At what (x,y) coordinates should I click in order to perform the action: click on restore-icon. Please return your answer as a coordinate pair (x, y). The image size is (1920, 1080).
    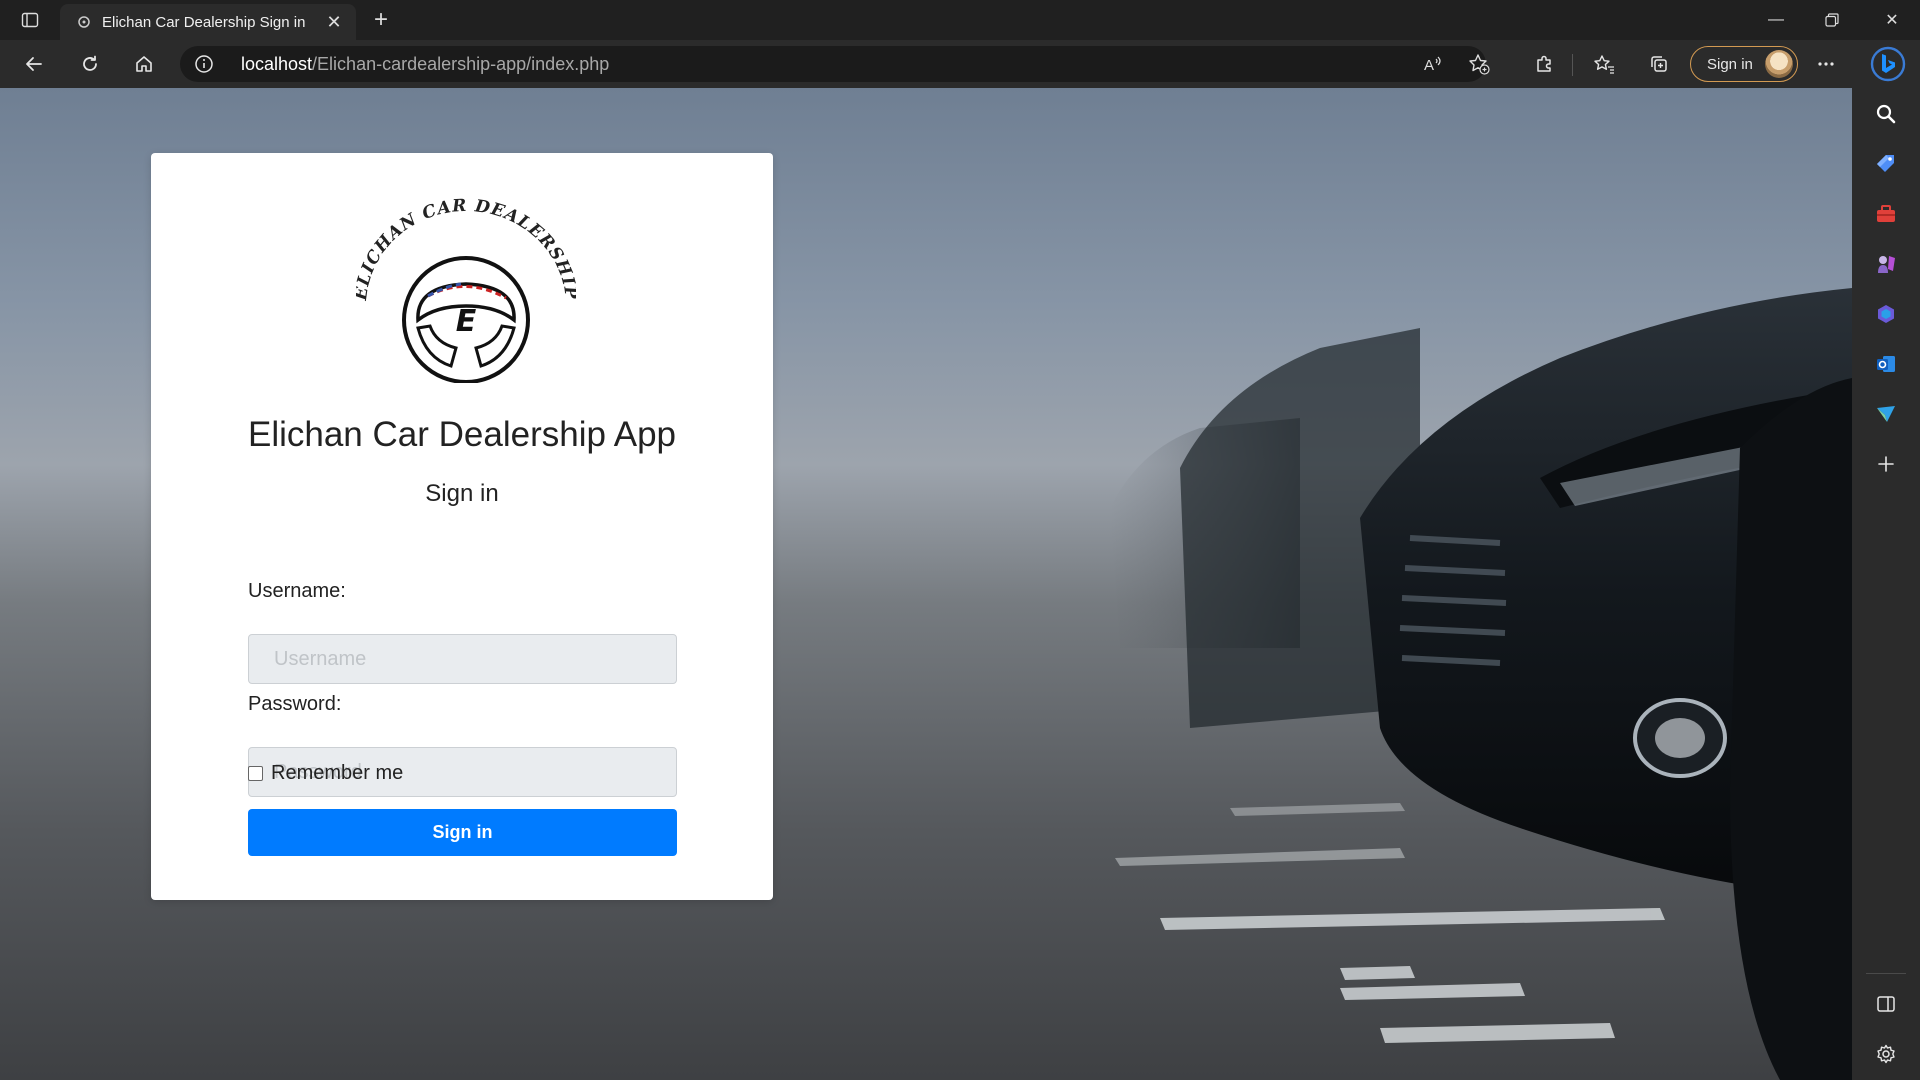
    Looking at the image, I should click on (1832, 20).